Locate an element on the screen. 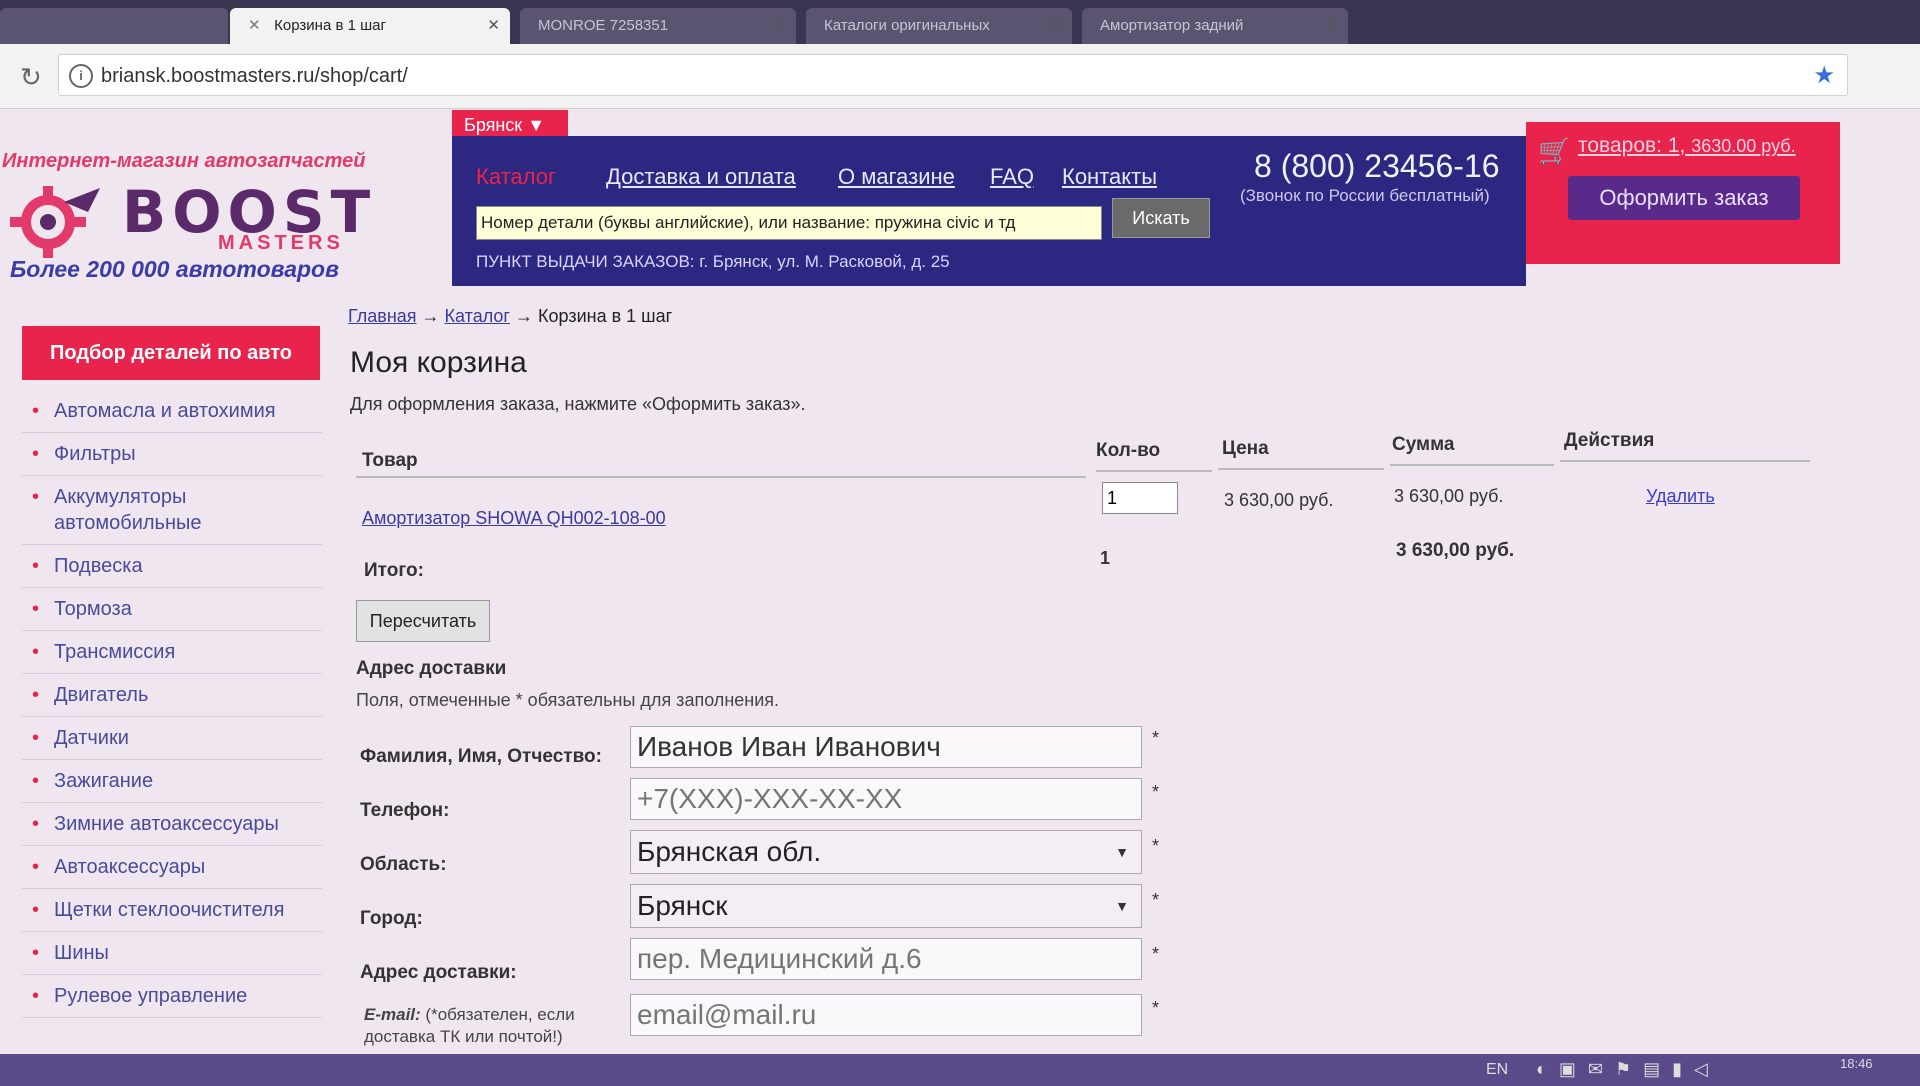 The width and height of the screenshot is (1920, 1086). tray-icons: ◐▣✉⚑▤▮◁ is located at coordinates (1628, 1069).